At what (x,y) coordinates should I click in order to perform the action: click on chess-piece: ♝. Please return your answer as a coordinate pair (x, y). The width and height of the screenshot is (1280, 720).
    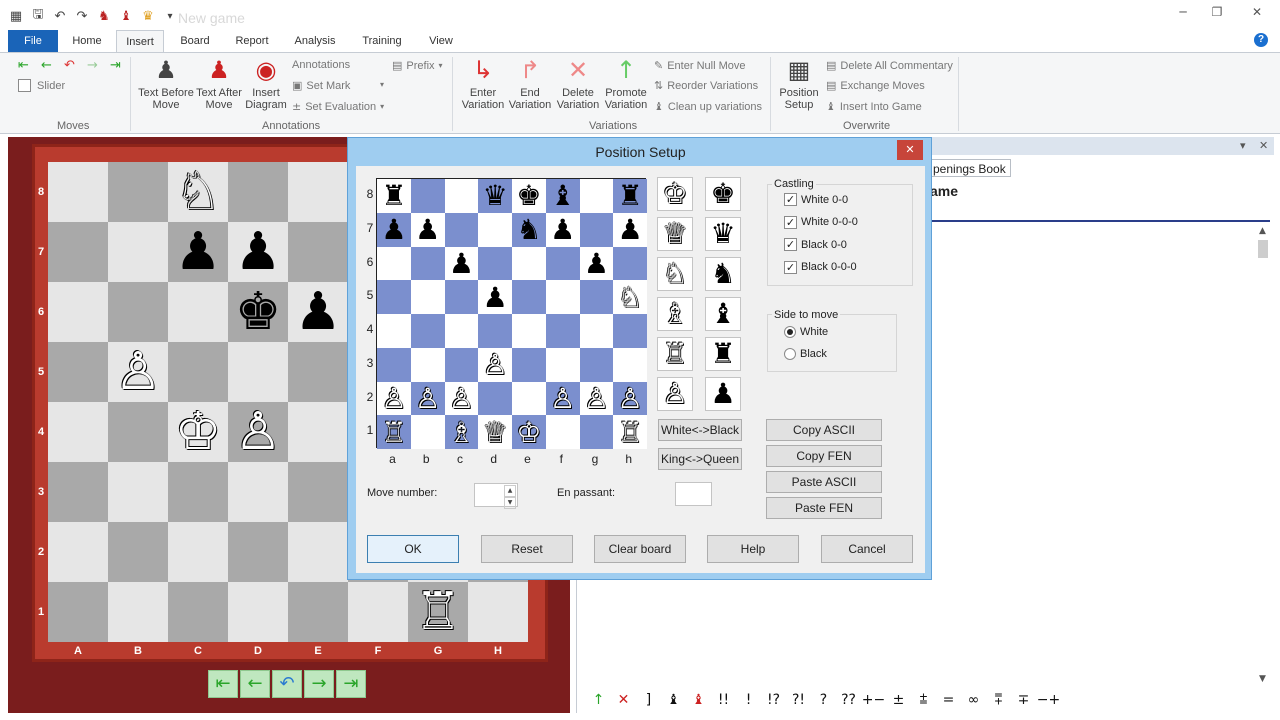
    Looking at the image, I should click on (562, 195).